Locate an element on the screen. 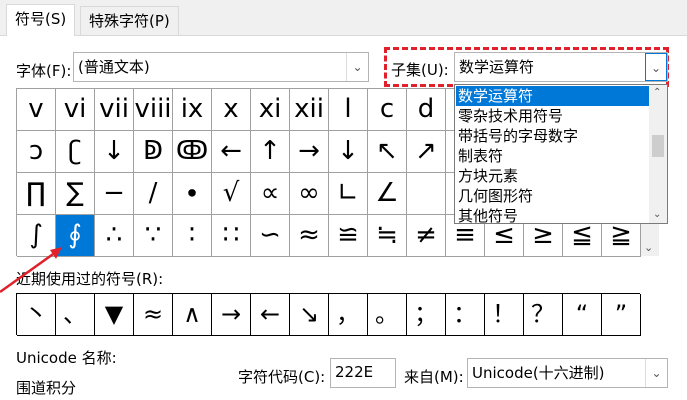  tab-symbols: 符号(S) is located at coordinates (41, 20).